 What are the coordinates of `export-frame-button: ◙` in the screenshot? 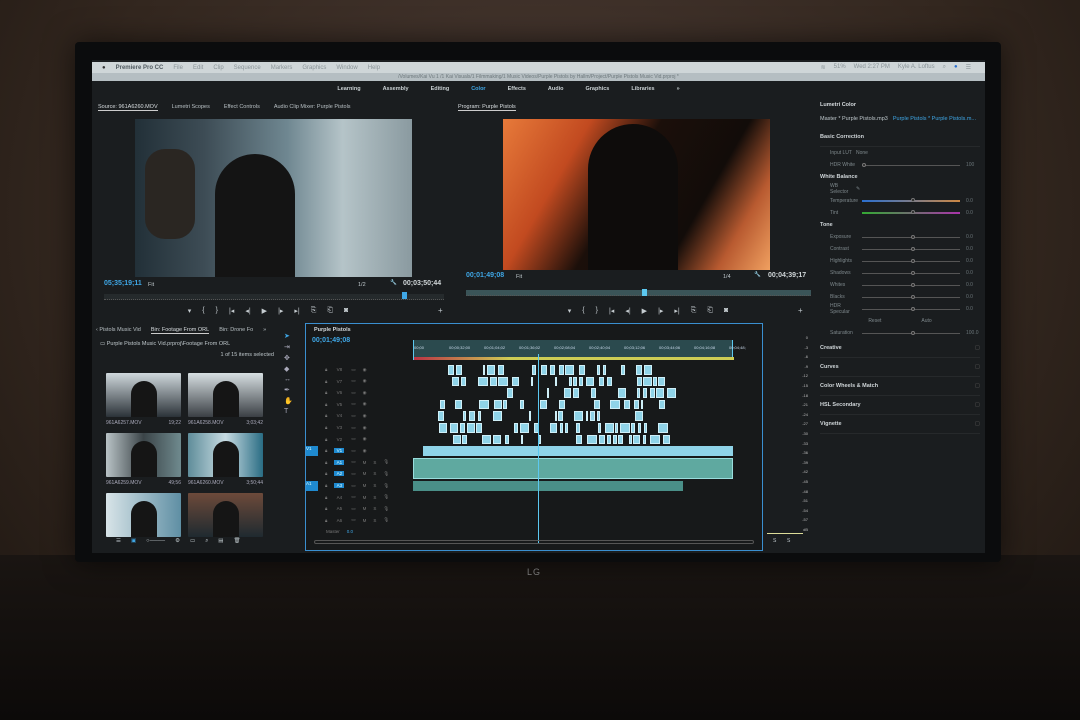 It's located at (346, 311).